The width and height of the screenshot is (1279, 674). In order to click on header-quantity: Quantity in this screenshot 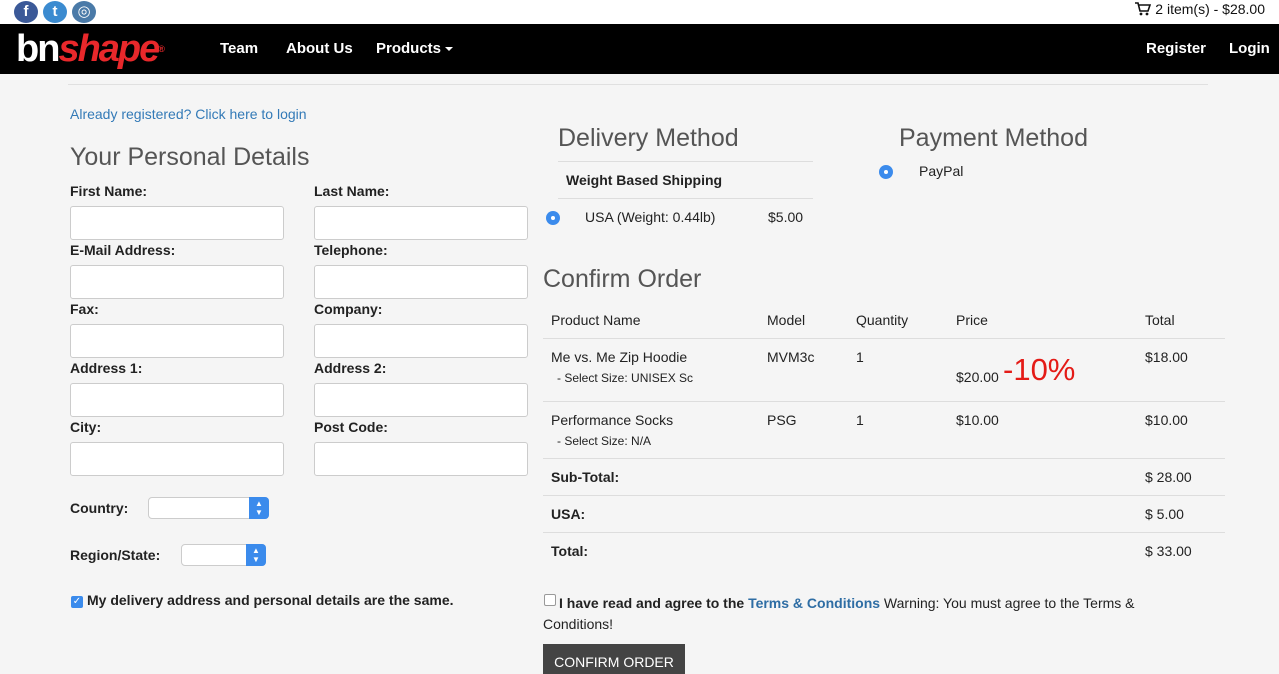, I will do `click(882, 320)`.